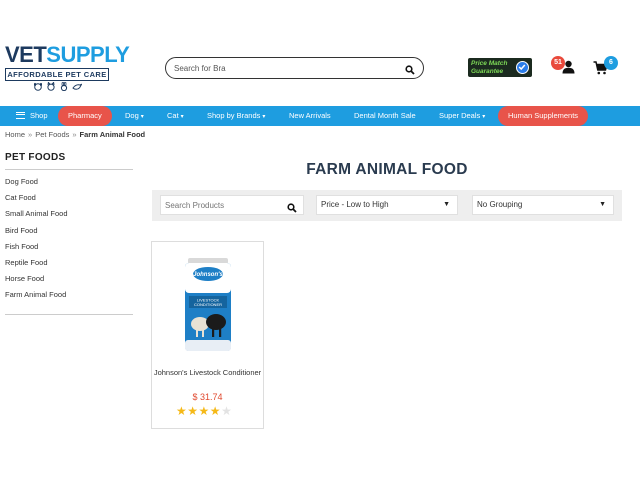  I want to click on grouping-select: No Grouping ▼, so click(543, 205).